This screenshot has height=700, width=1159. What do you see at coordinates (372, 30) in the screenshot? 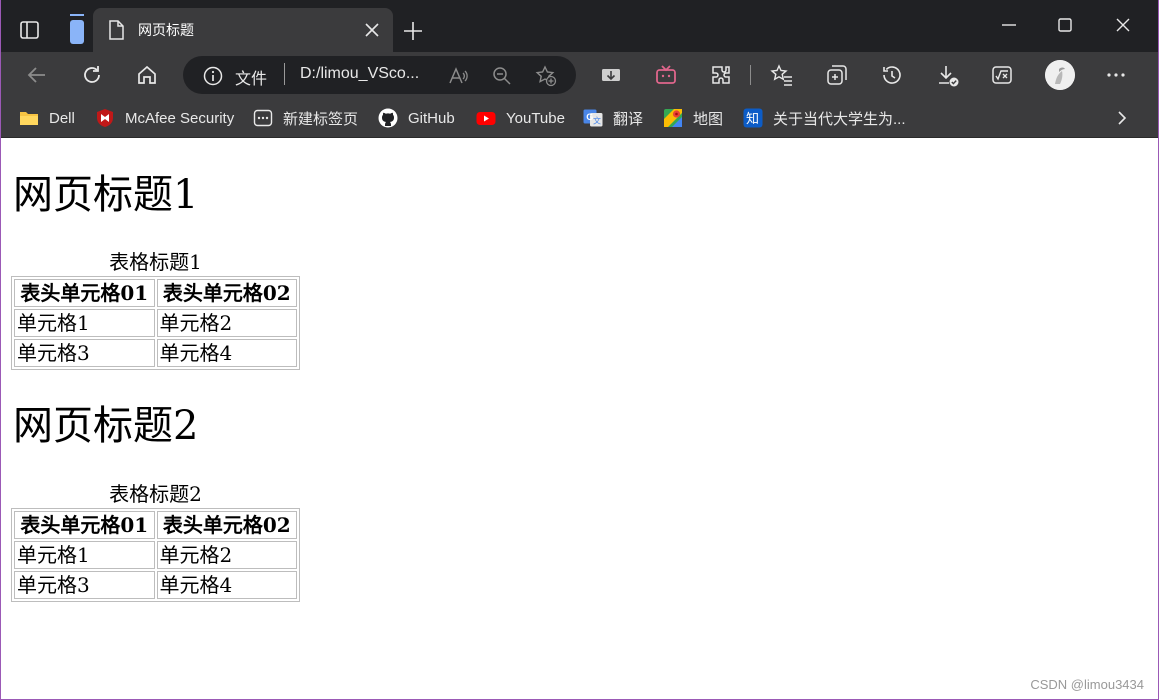
I see `close-tab-icon` at bounding box center [372, 30].